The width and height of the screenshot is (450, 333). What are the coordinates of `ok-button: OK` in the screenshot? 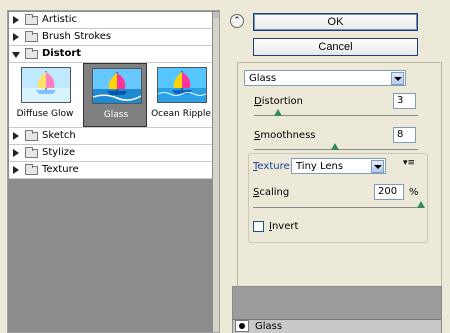 It's located at (335, 22).